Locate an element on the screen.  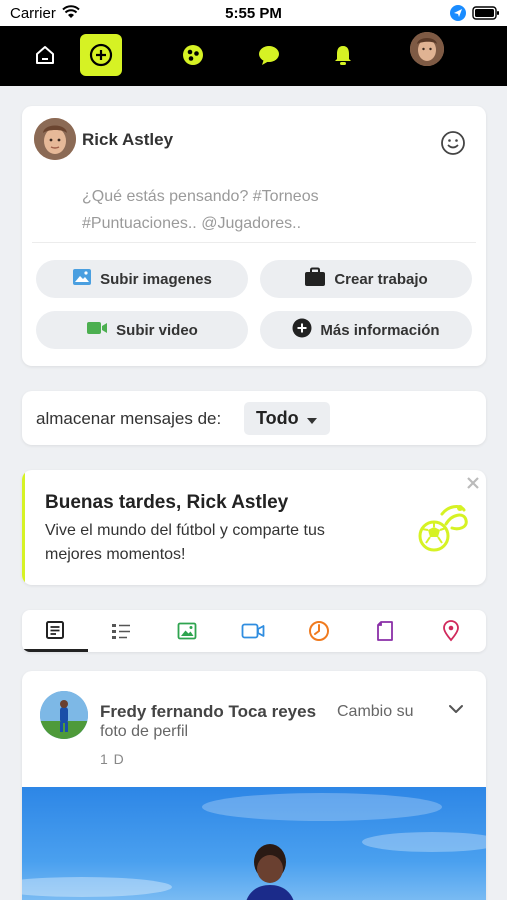
composer-placeholder-line1: ¿Qué estás pensando? #Torneos is located at coordinates (200, 197).